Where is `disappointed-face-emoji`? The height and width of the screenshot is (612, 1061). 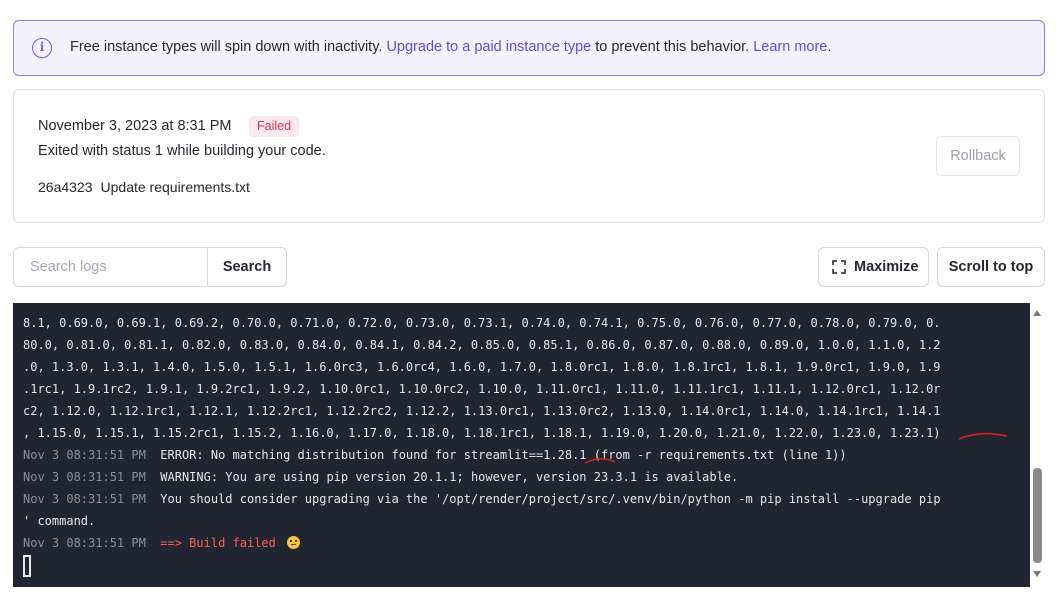 disappointed-face-emoji is located at coordinates (294, 542).